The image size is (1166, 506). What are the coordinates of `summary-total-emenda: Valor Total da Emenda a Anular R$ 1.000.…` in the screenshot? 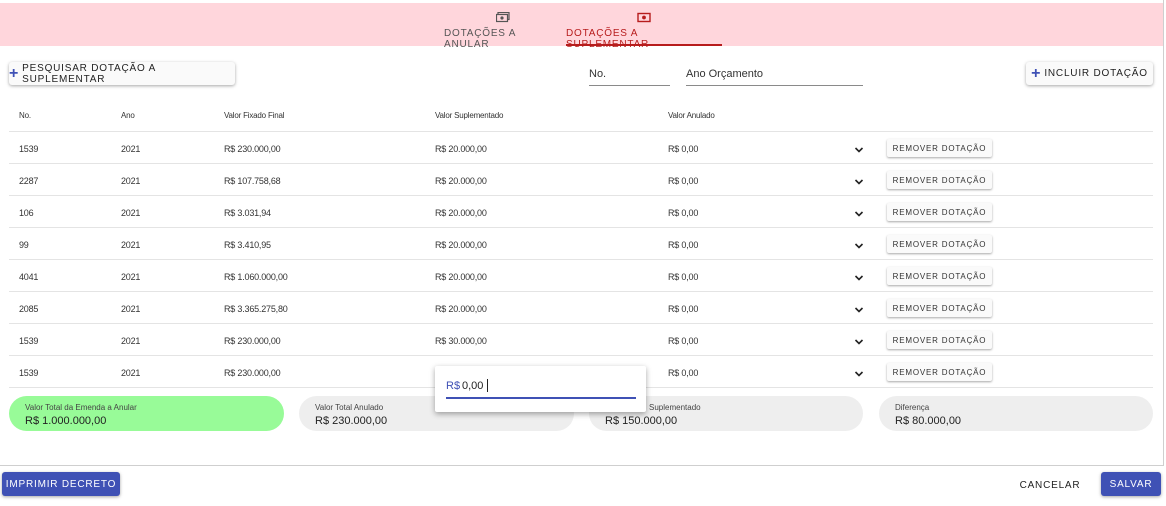 It's located at (146, 413).